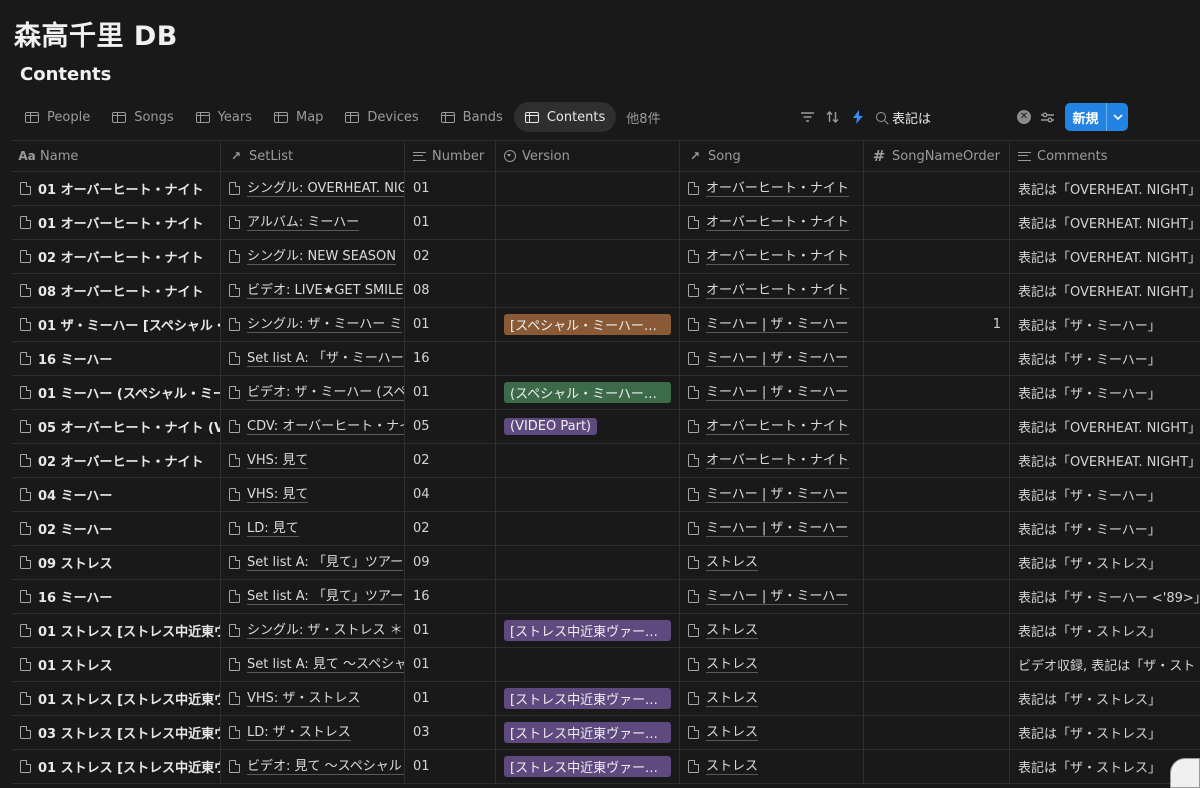  I want to click on tab-devices: Devices, so click(381, 117).